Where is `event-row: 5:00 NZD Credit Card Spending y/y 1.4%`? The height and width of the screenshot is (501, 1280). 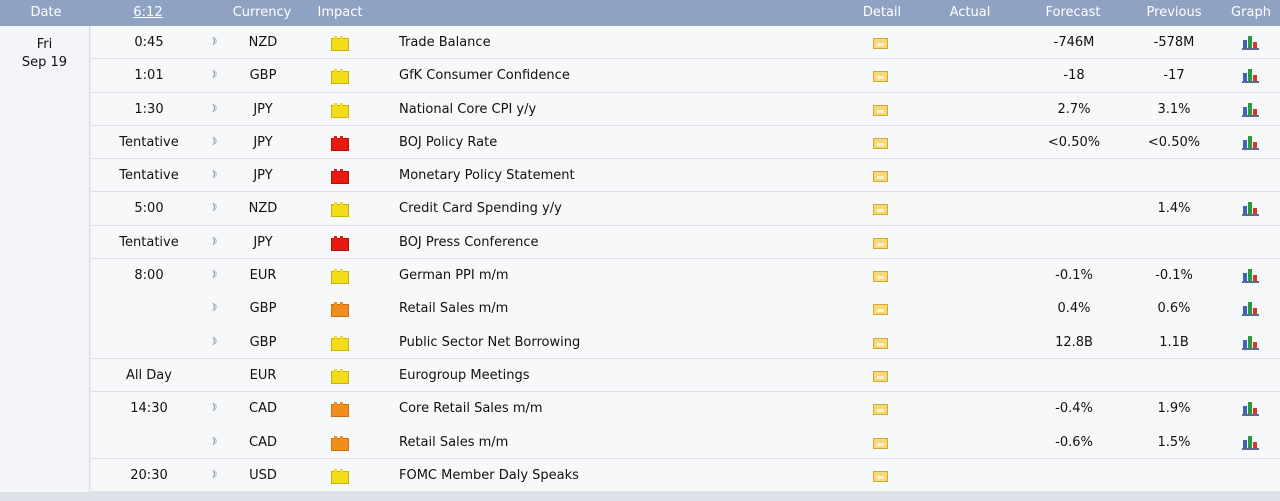 event-row: 5:00 NZD Credit Card Spending y/y 1.4% is located at coordinates (685, 209).